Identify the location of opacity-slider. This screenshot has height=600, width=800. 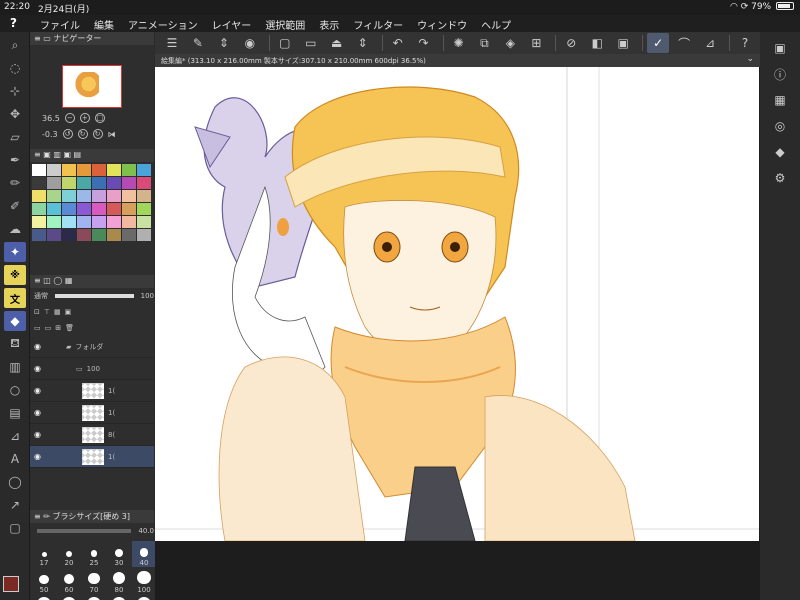
(94, 296).